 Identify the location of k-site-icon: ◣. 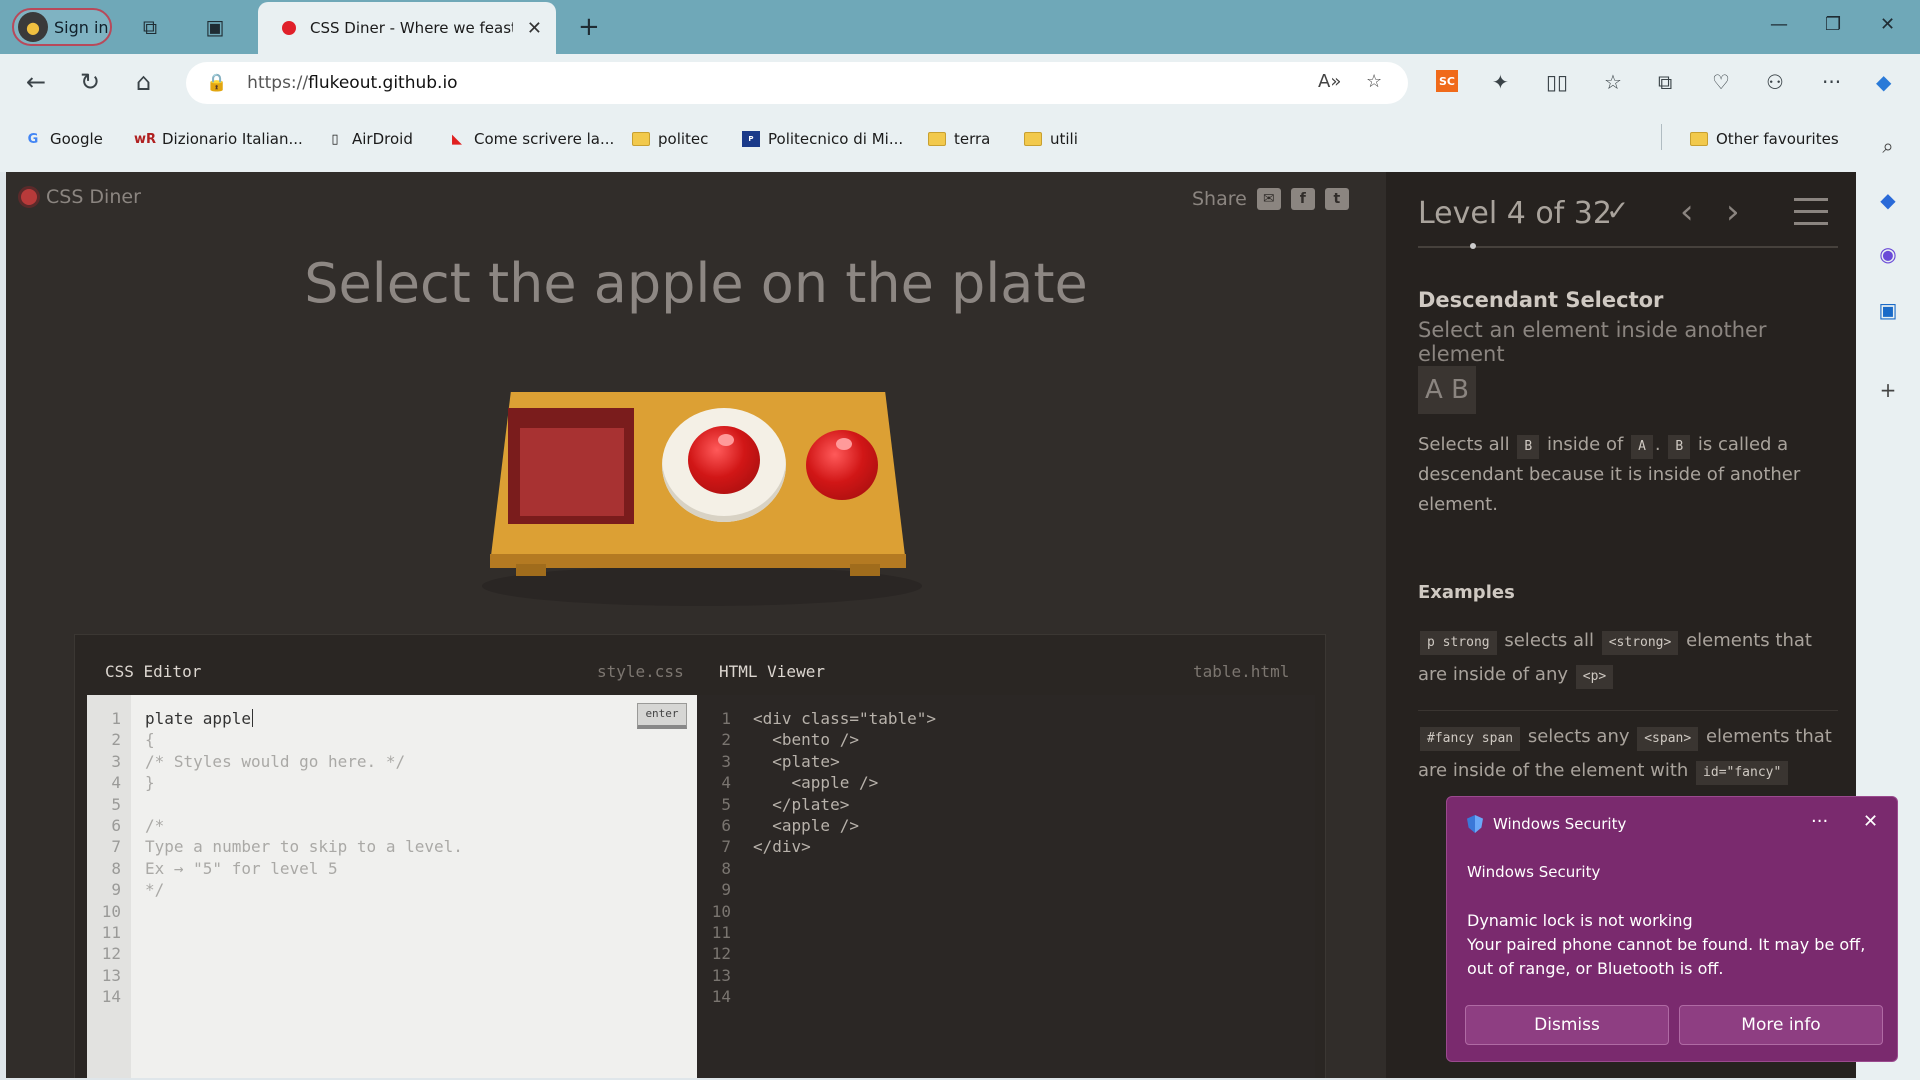
(457, 139).